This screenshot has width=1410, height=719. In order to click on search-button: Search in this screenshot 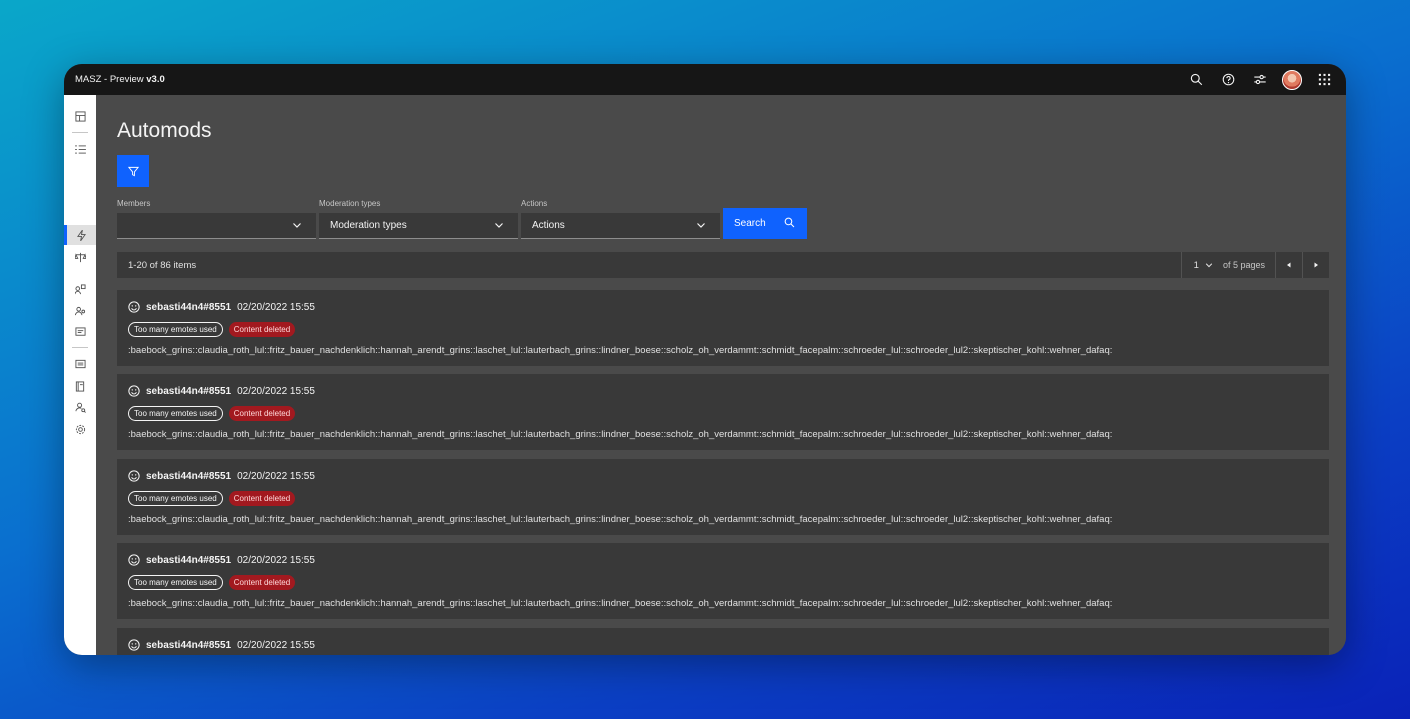, I will do `click(765, 223)`.